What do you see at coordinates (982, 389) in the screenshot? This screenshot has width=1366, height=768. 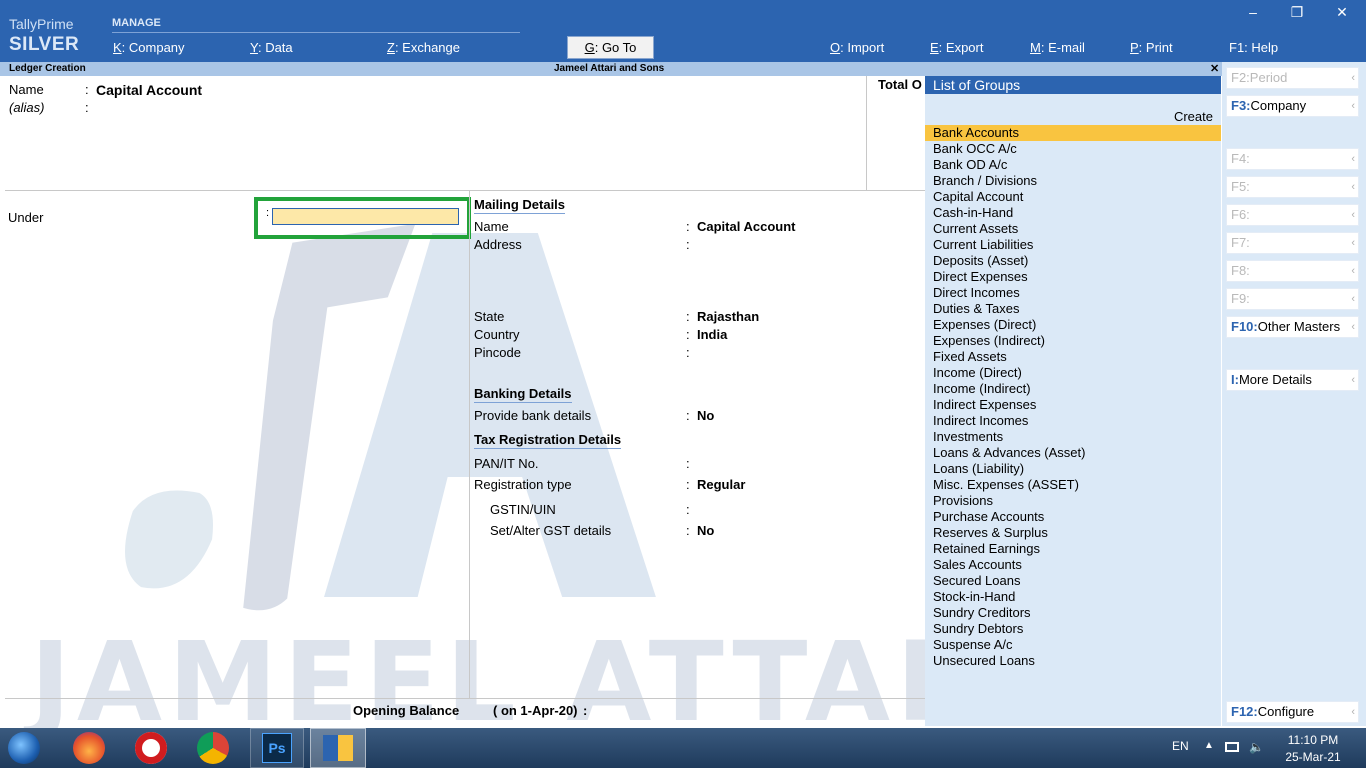 I see `group-list-item: Income (Indirect)` at bounding box center [982, 389].